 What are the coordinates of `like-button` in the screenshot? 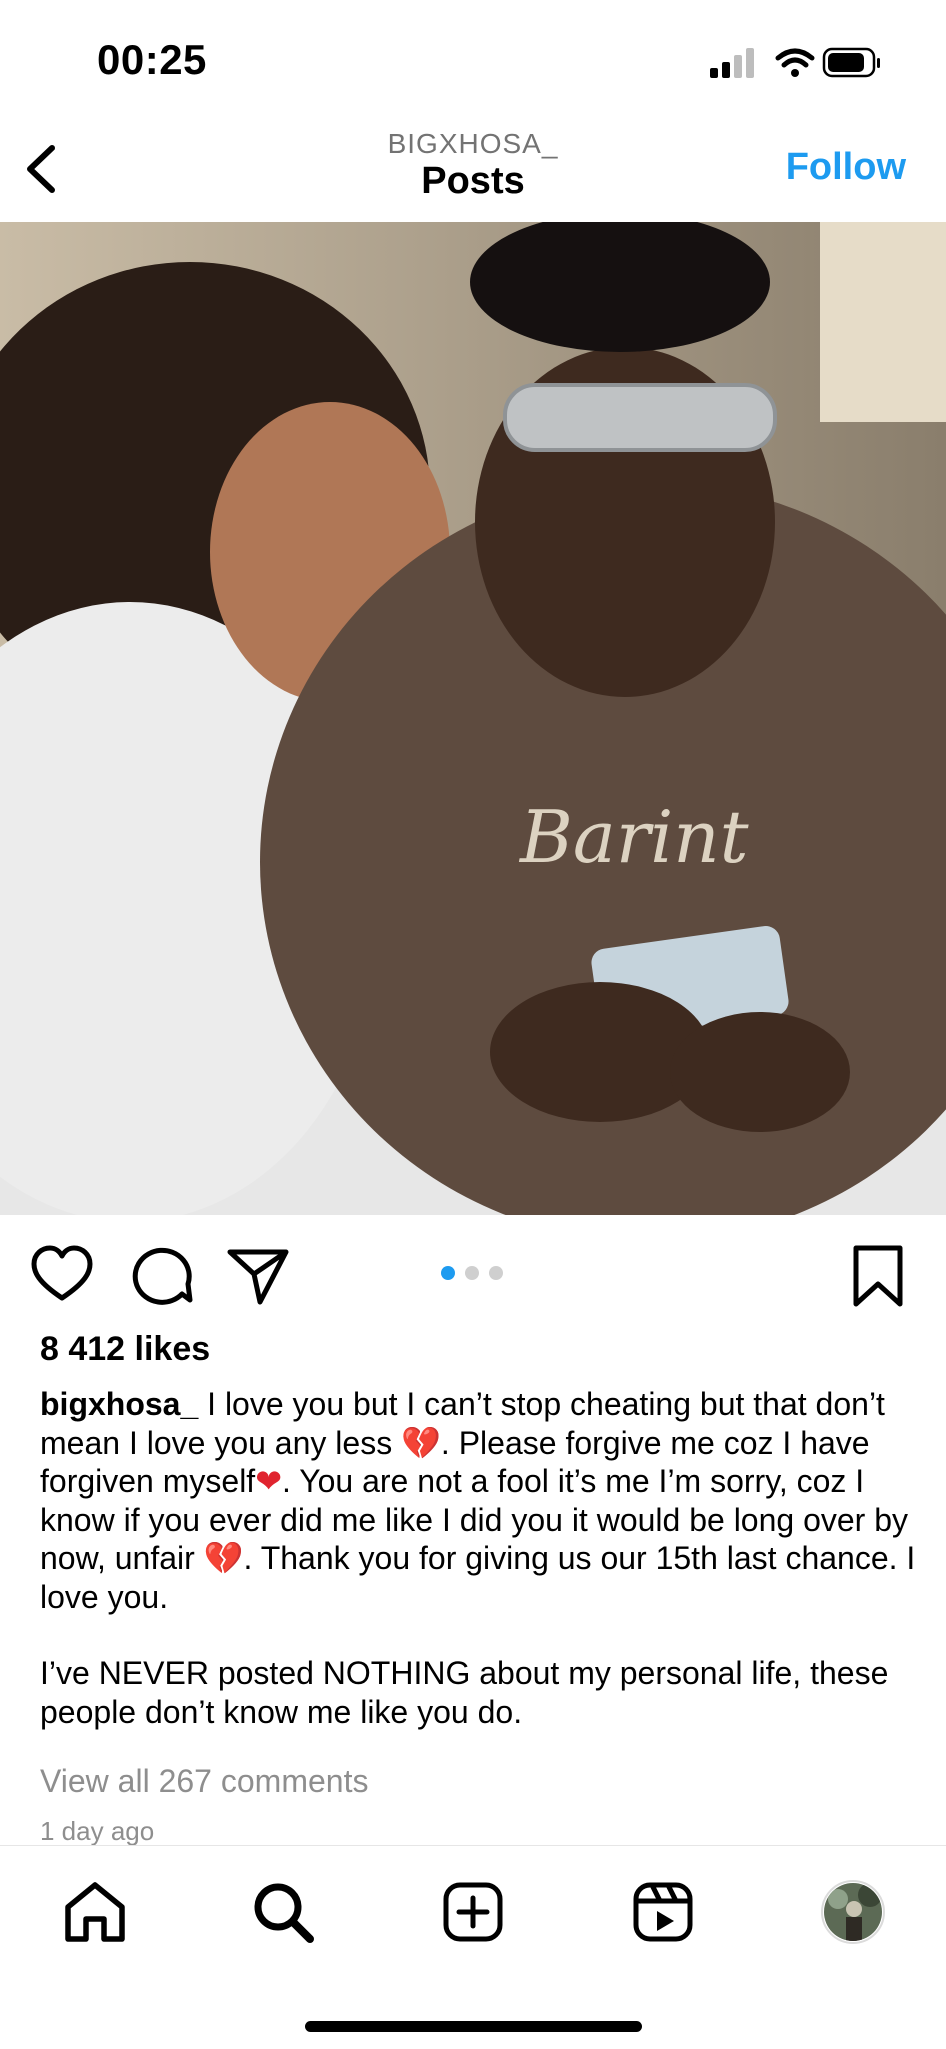 It's located at (62, 1276).